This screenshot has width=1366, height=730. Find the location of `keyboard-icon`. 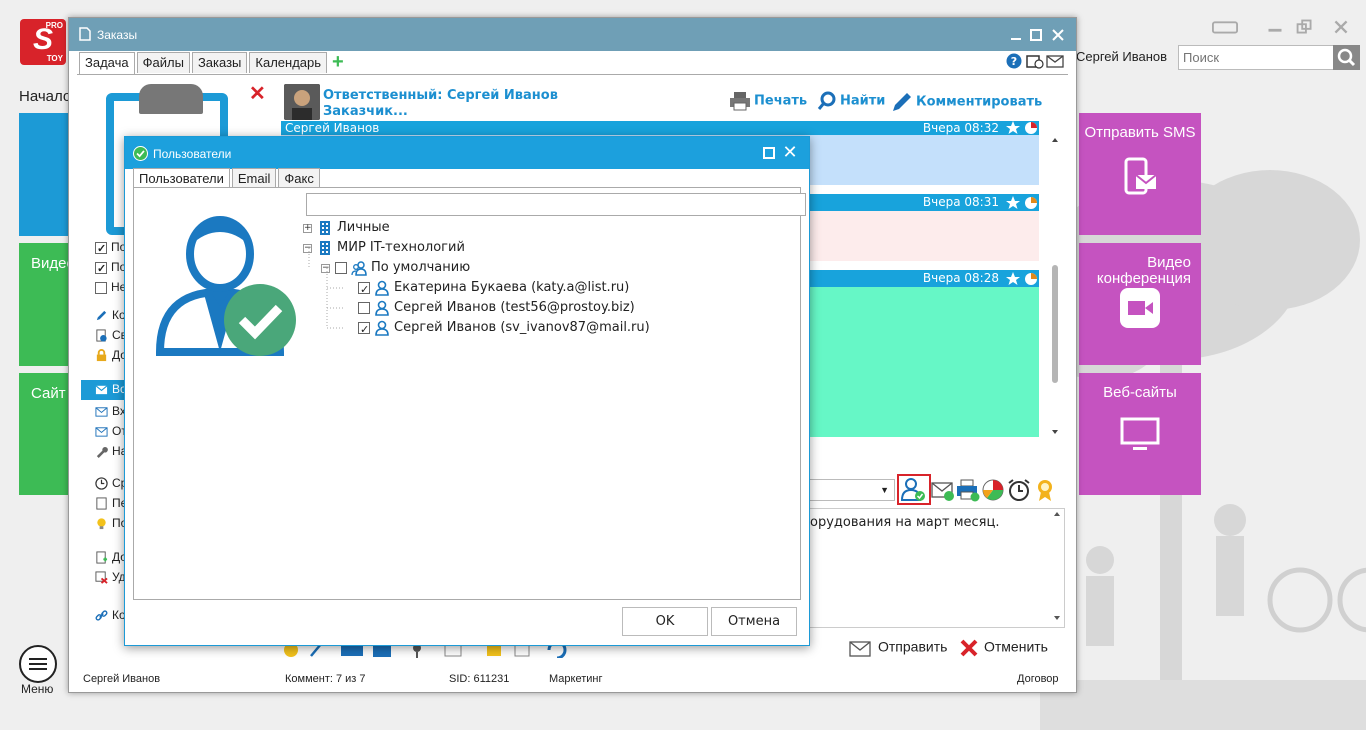

keyboard-icon is located at coordinates (1225, 27).